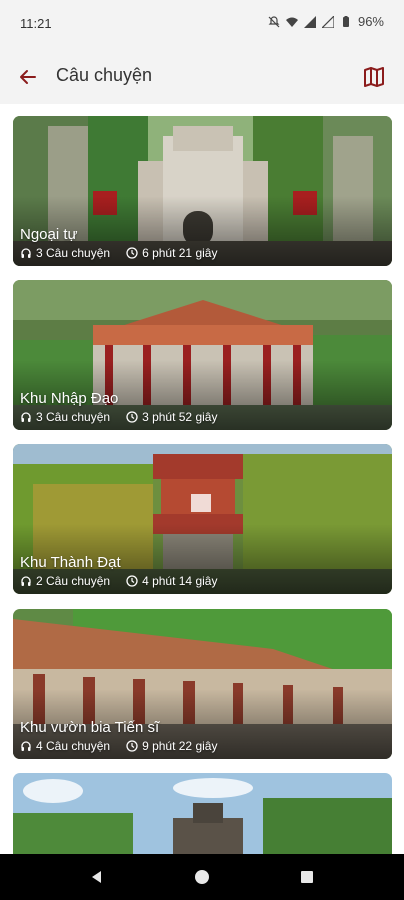  I want to click on map-icon, so click(374, 77).